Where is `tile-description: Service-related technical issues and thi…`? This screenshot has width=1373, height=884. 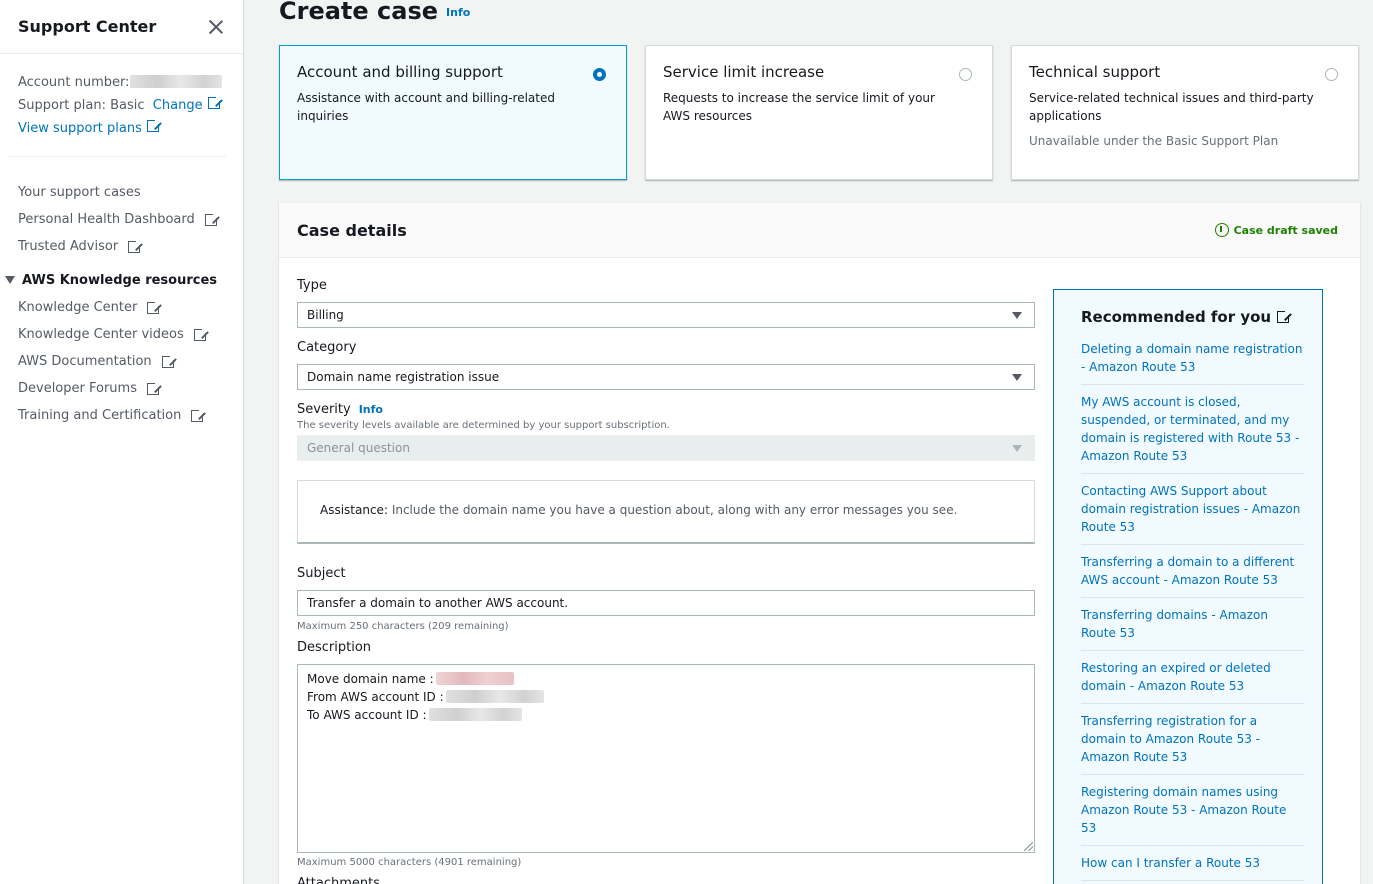
tile-description: Service-related technical issues and thi… is located at coordinates (1171, 107).